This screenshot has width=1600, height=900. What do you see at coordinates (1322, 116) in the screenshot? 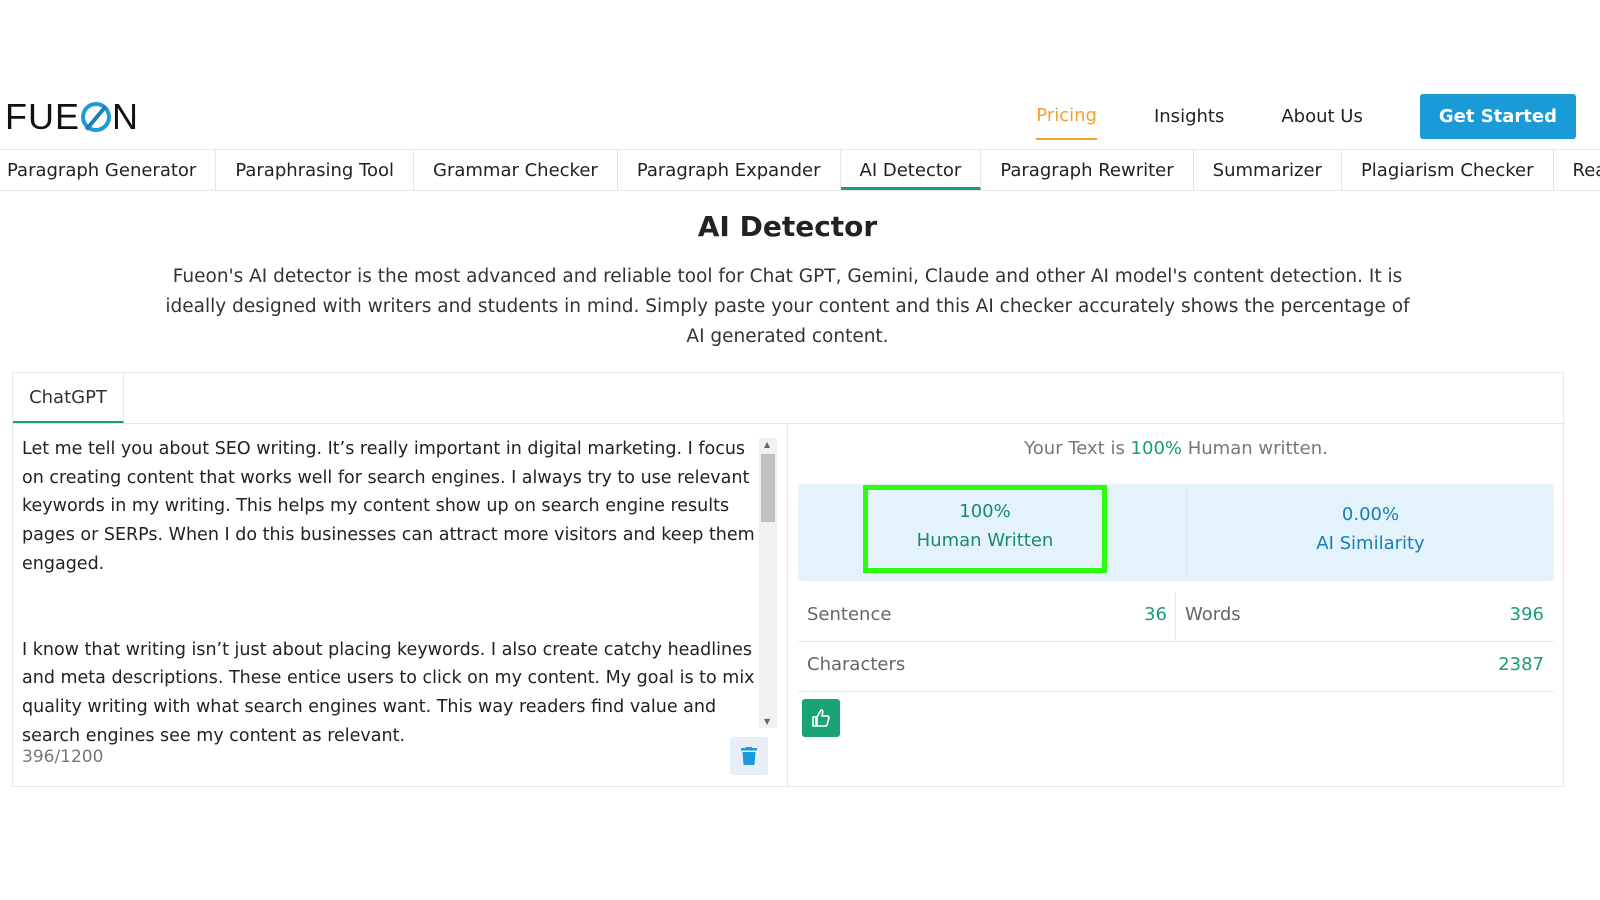
I see `nav-about-us: About Us` at bounding box center [1322, 116].